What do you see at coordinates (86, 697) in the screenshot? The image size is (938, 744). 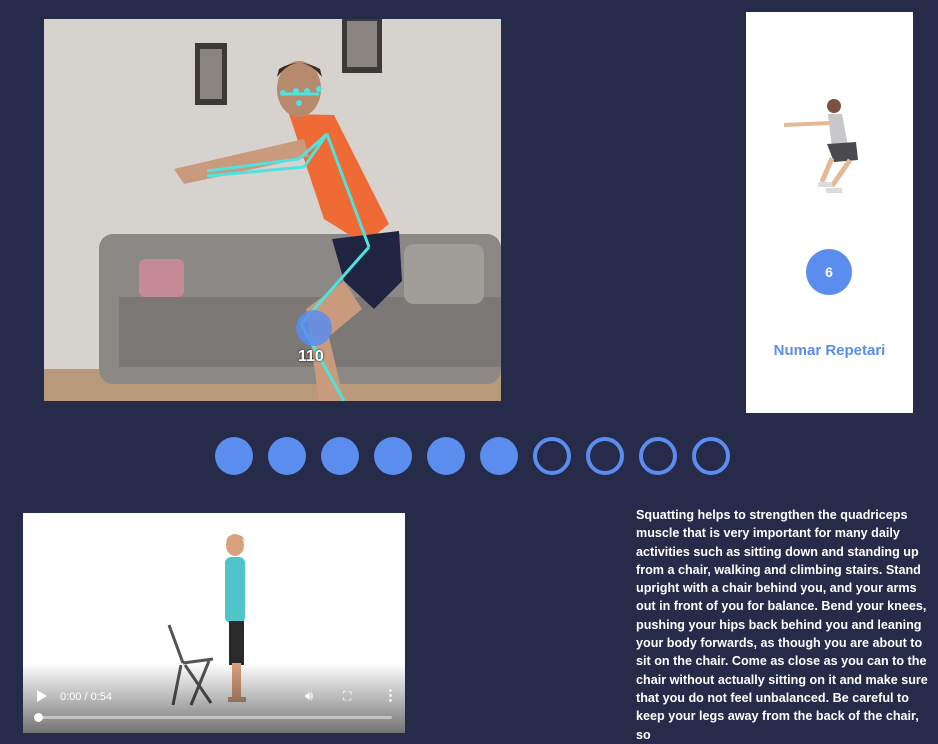 I see `video-time: 0:00 / 0:54` at bounding box center [86, 697].